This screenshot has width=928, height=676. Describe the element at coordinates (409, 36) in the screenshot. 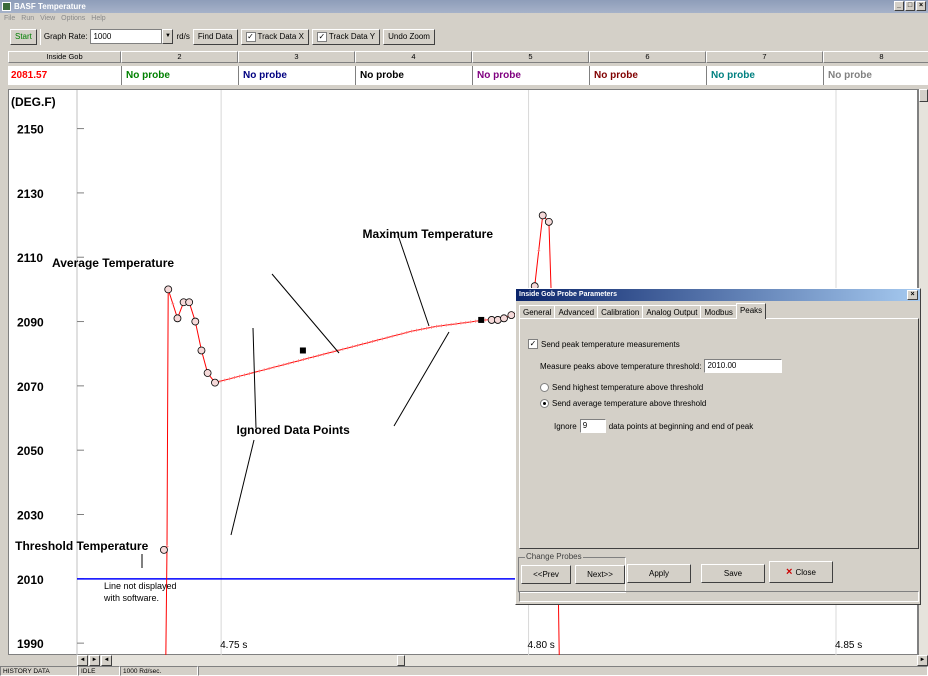

I see `undo-zoom-button: Undo Zoom` at that location.